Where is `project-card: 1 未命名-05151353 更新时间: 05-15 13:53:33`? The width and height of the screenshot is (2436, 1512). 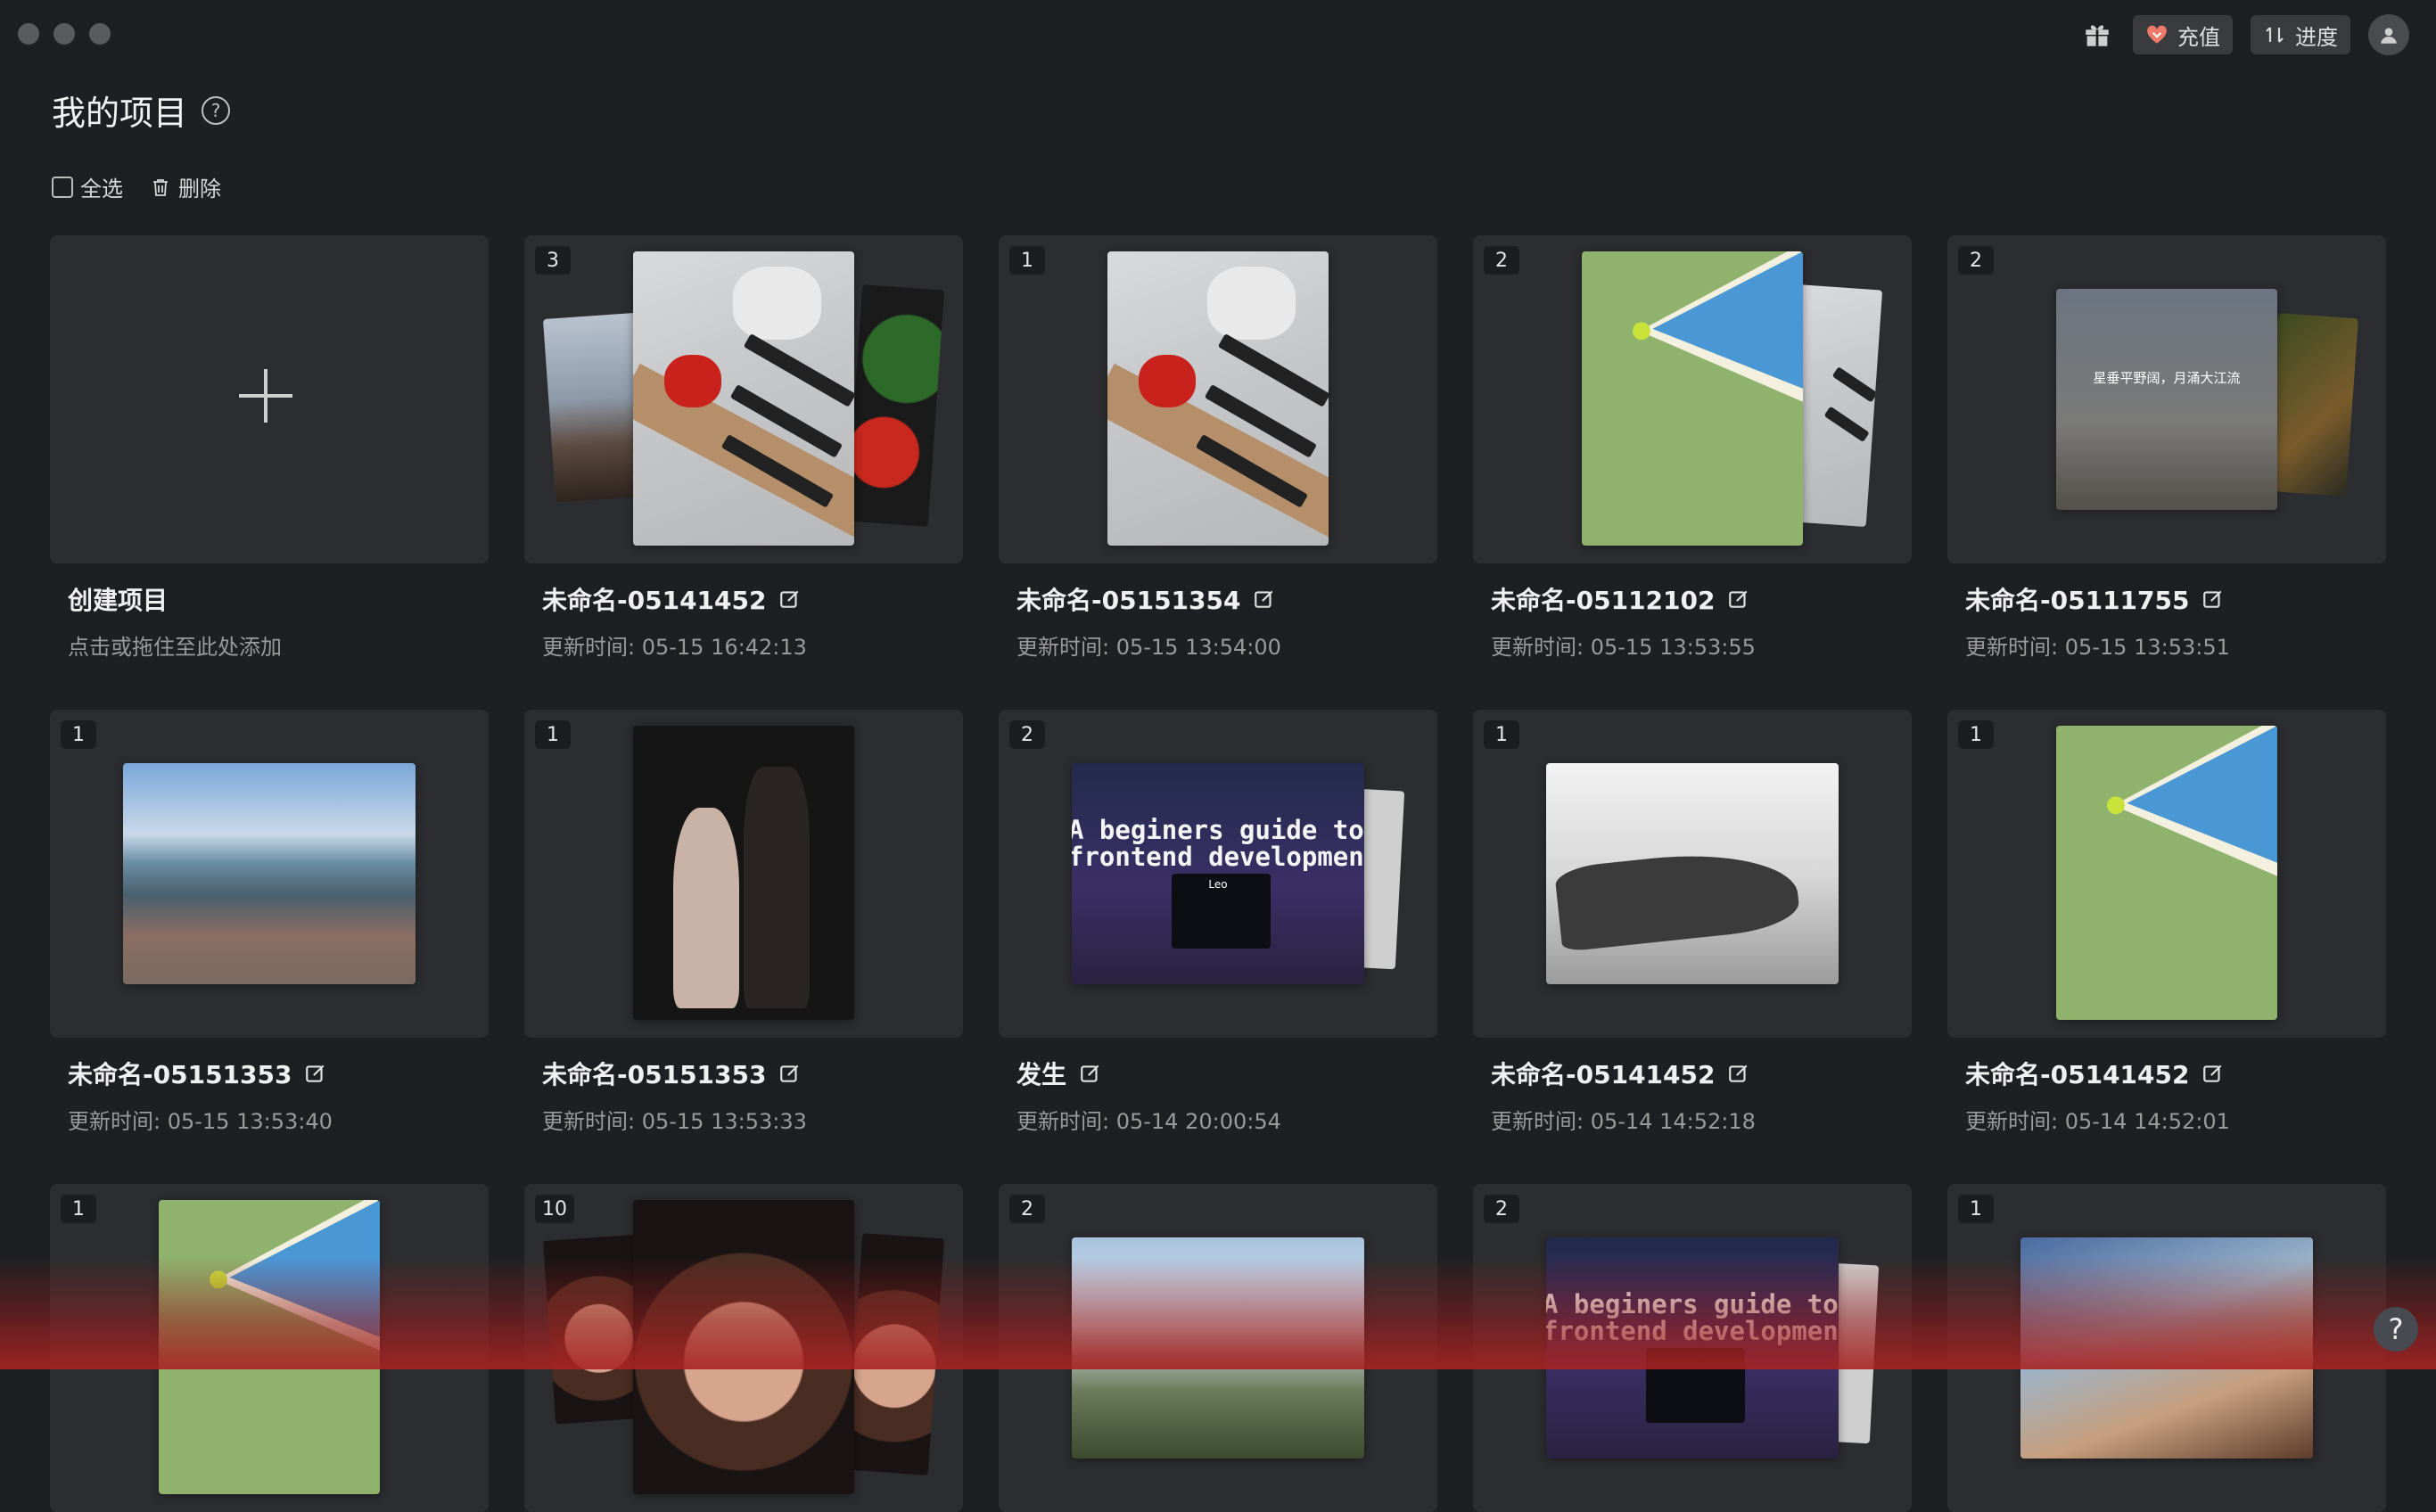 project-card: 1 未命名-05151353 更新时间: 05-15 13:53:33 is located at coordinates (744, 922).